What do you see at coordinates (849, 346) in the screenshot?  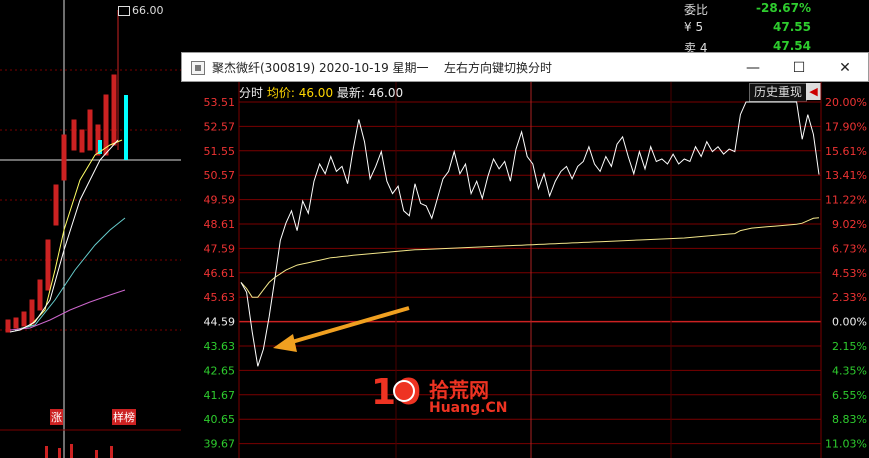 I see `y-tick-percent: 2.15%` at bounding box center [849, 346].